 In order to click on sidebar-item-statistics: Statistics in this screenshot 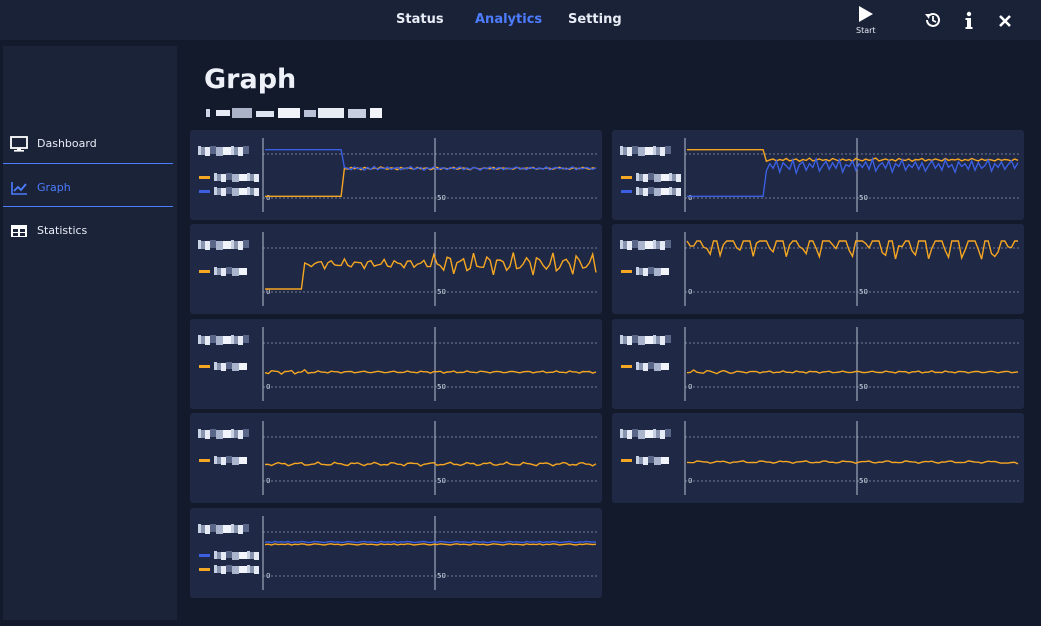, I will do `click(88, 232)`.